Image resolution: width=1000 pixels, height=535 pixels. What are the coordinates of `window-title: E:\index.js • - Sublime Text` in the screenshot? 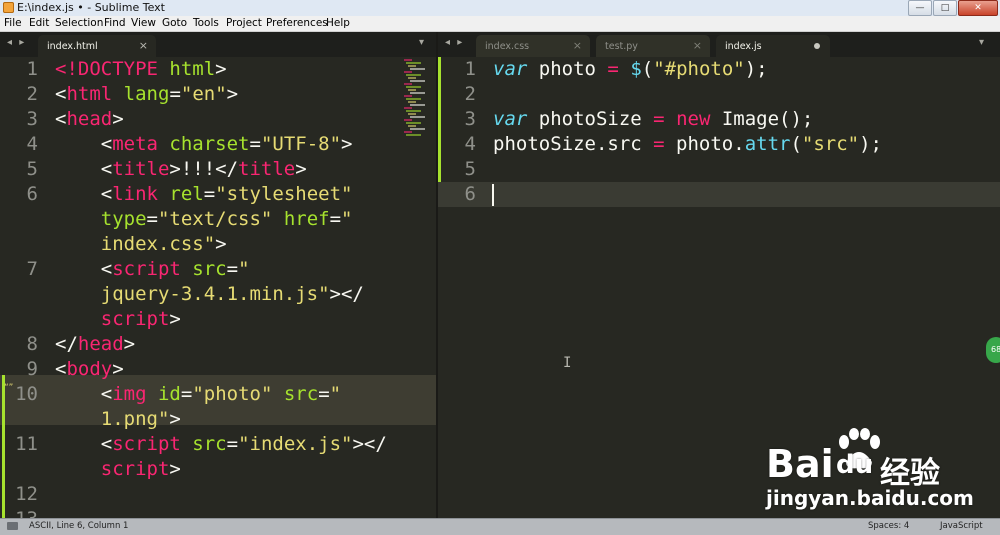 It's located at (91, 7).